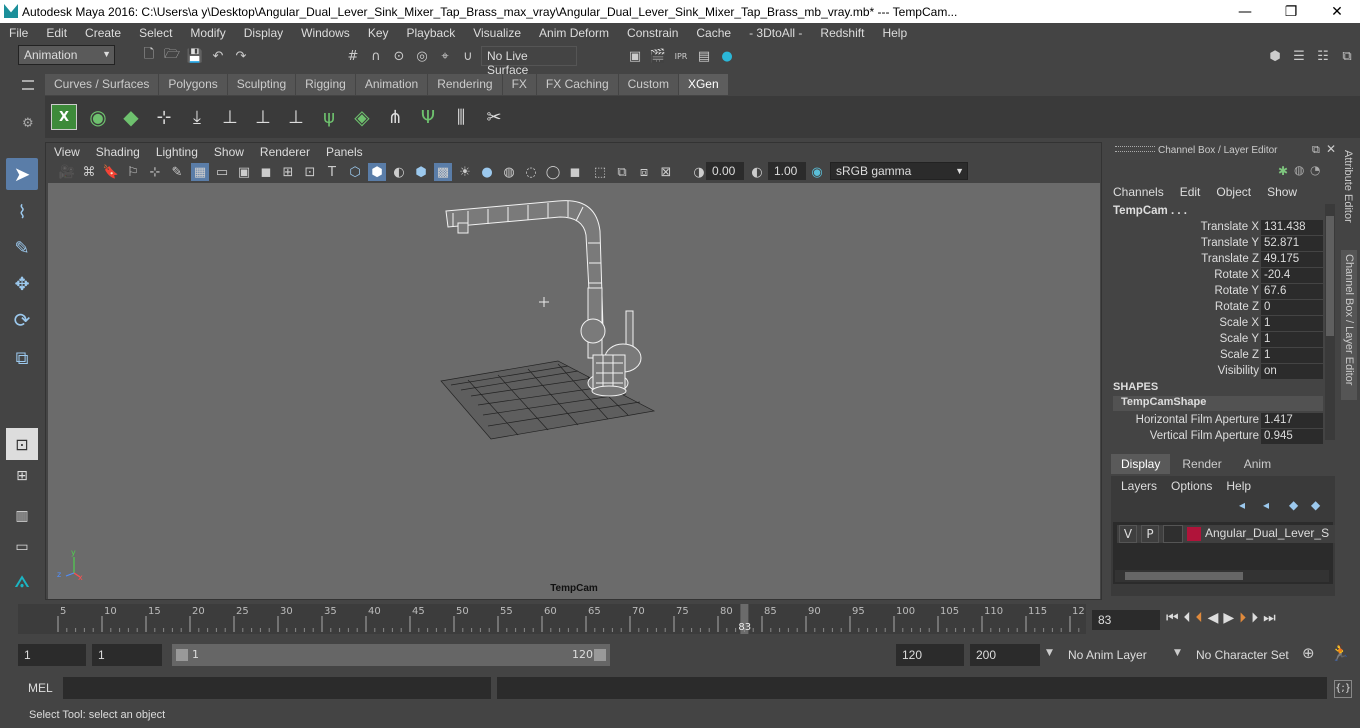 Image resolution: width=1360 pixels, height=728 pixels. I want to click on panel-drag-handle, so click(1135, 149).